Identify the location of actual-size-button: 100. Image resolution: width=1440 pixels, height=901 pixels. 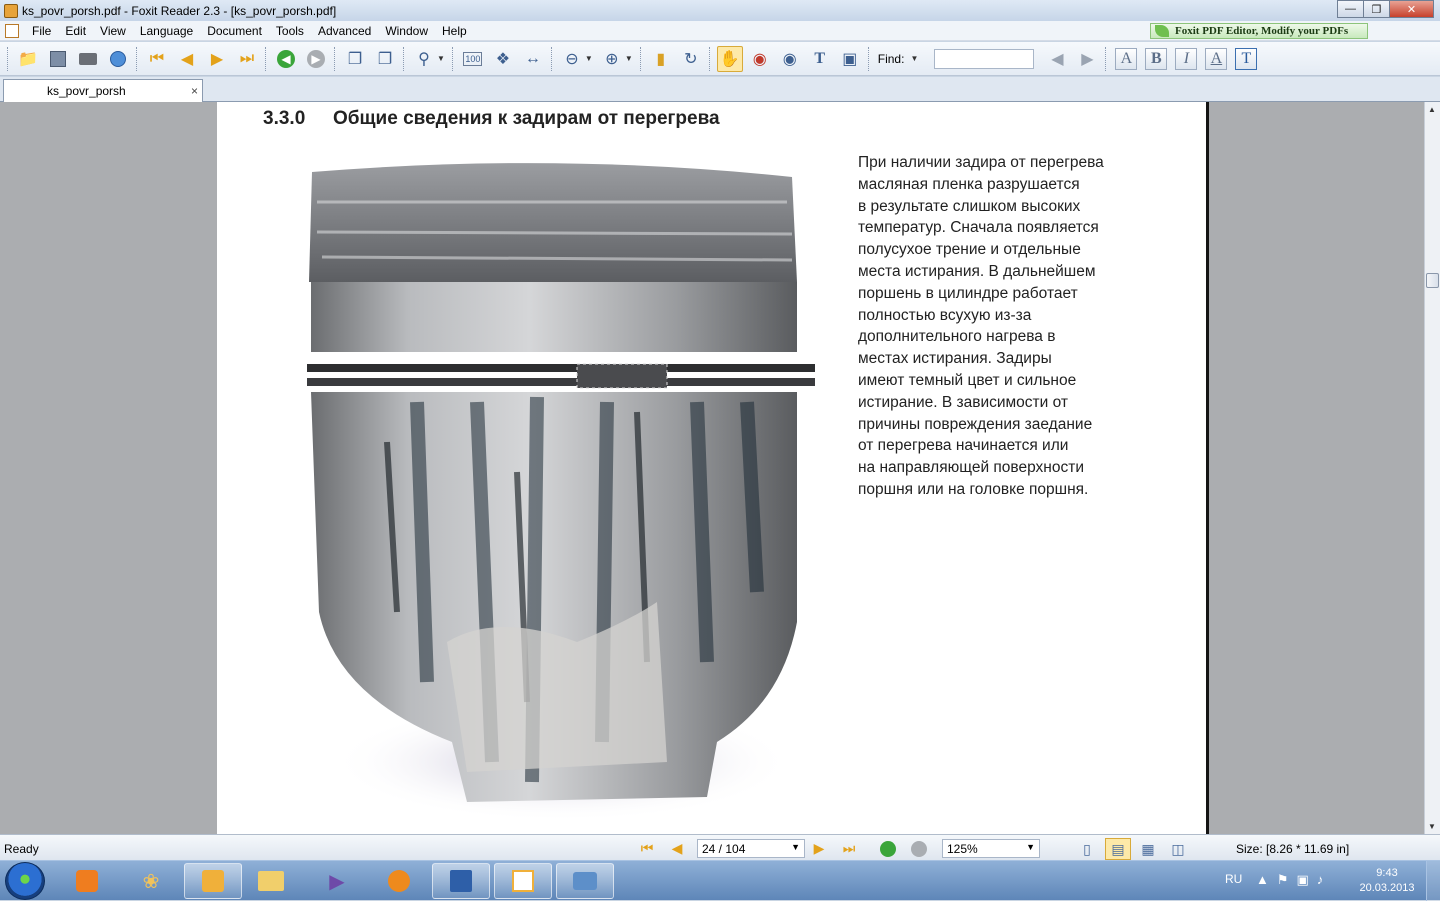
(473, 59).